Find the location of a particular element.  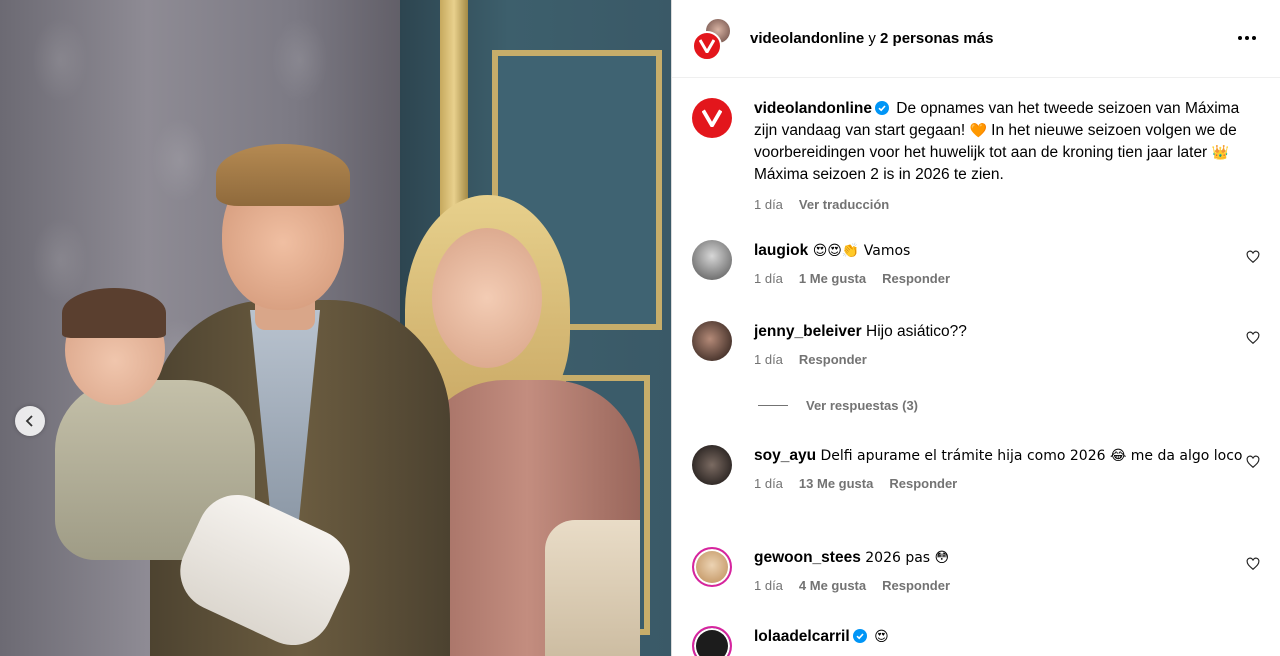

translate-link: Ver traducción is located at coordinates (844, 205).